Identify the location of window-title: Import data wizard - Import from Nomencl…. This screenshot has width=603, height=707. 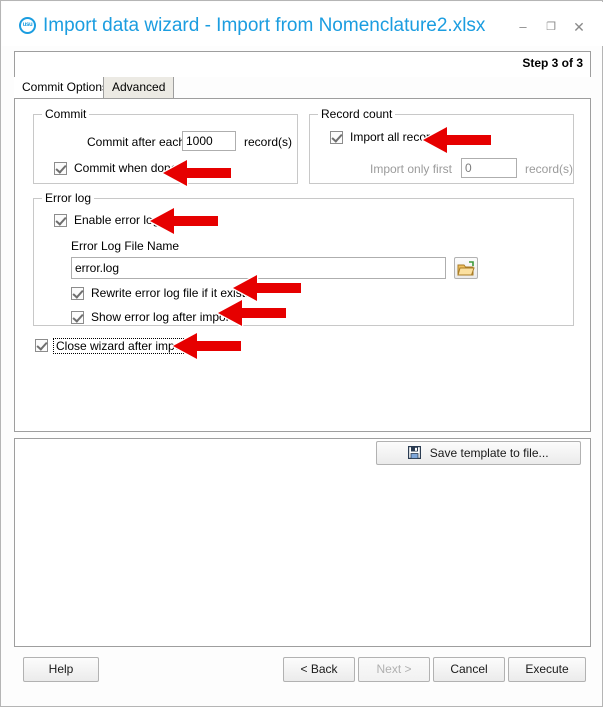
(264, 25).